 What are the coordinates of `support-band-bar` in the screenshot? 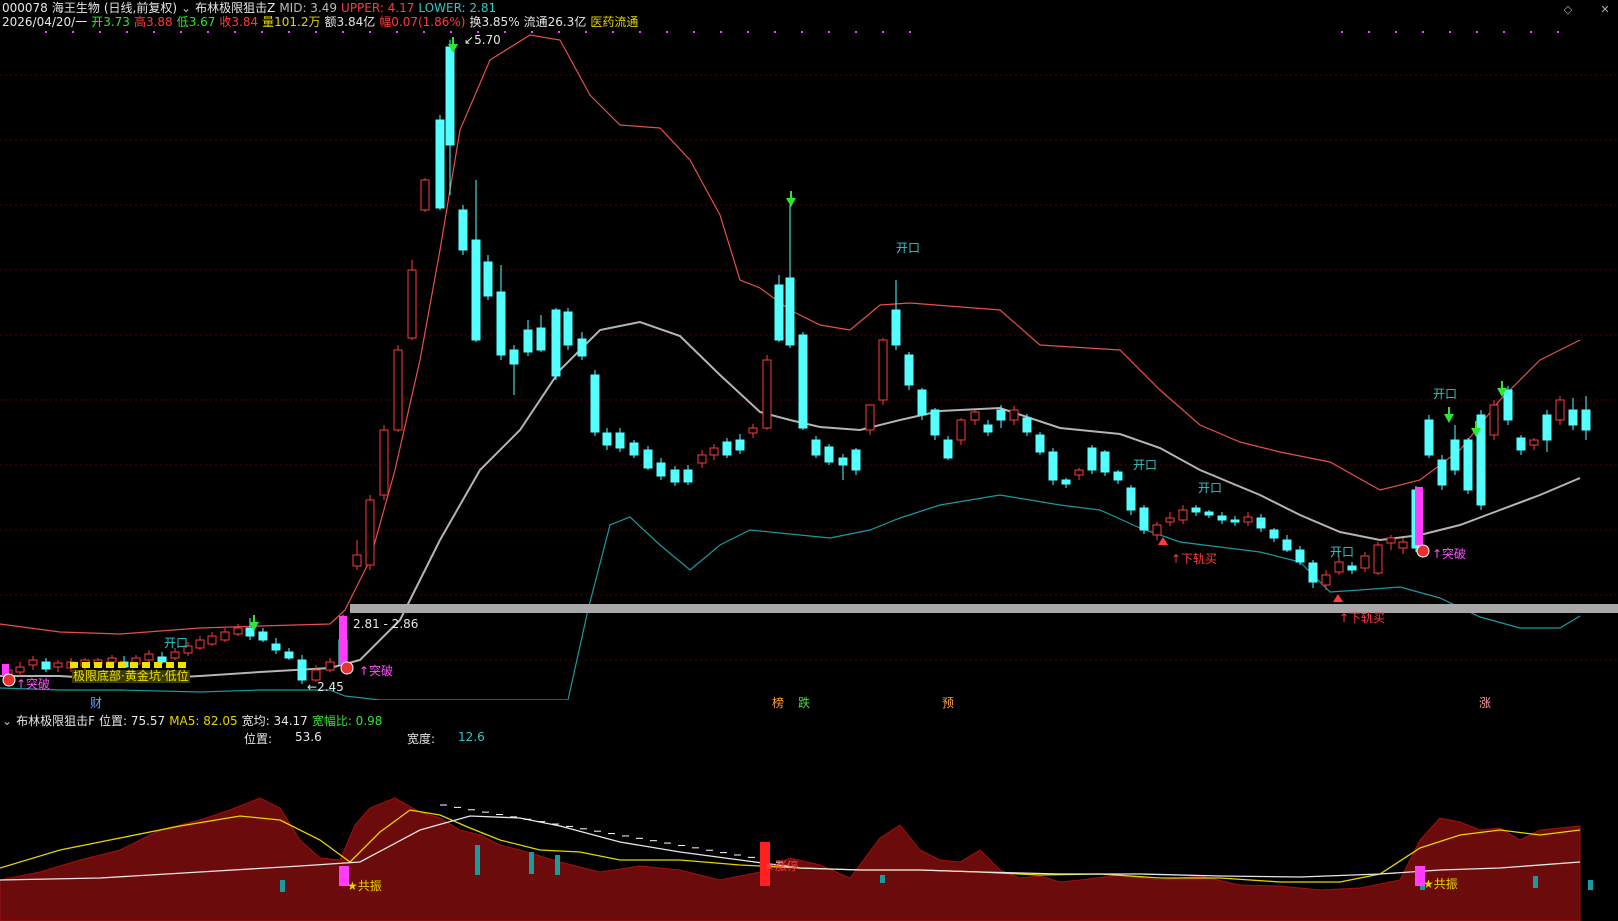 It's located at (984, 608).